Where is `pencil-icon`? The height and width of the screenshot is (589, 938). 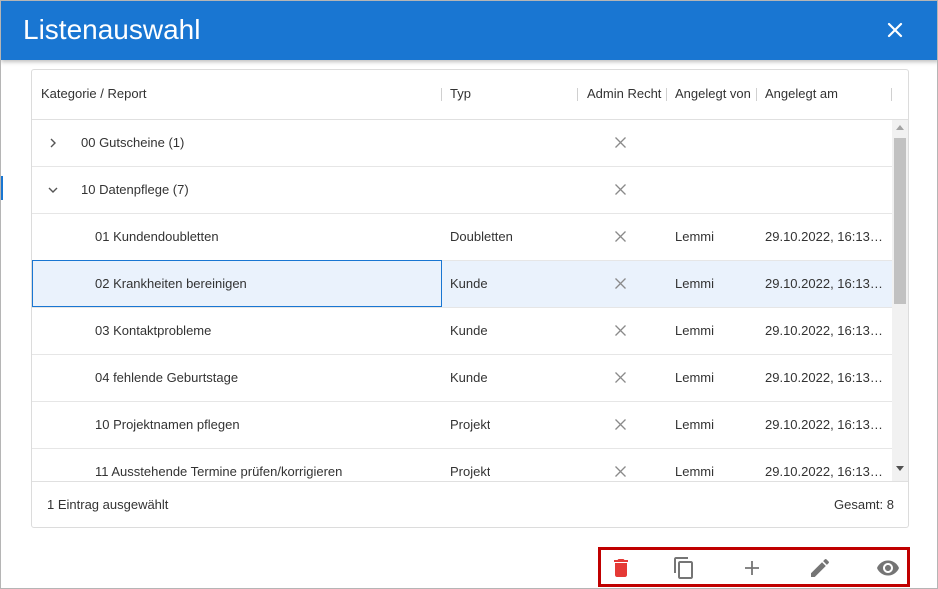
pencil-icon is located at coordinates (820, 567).